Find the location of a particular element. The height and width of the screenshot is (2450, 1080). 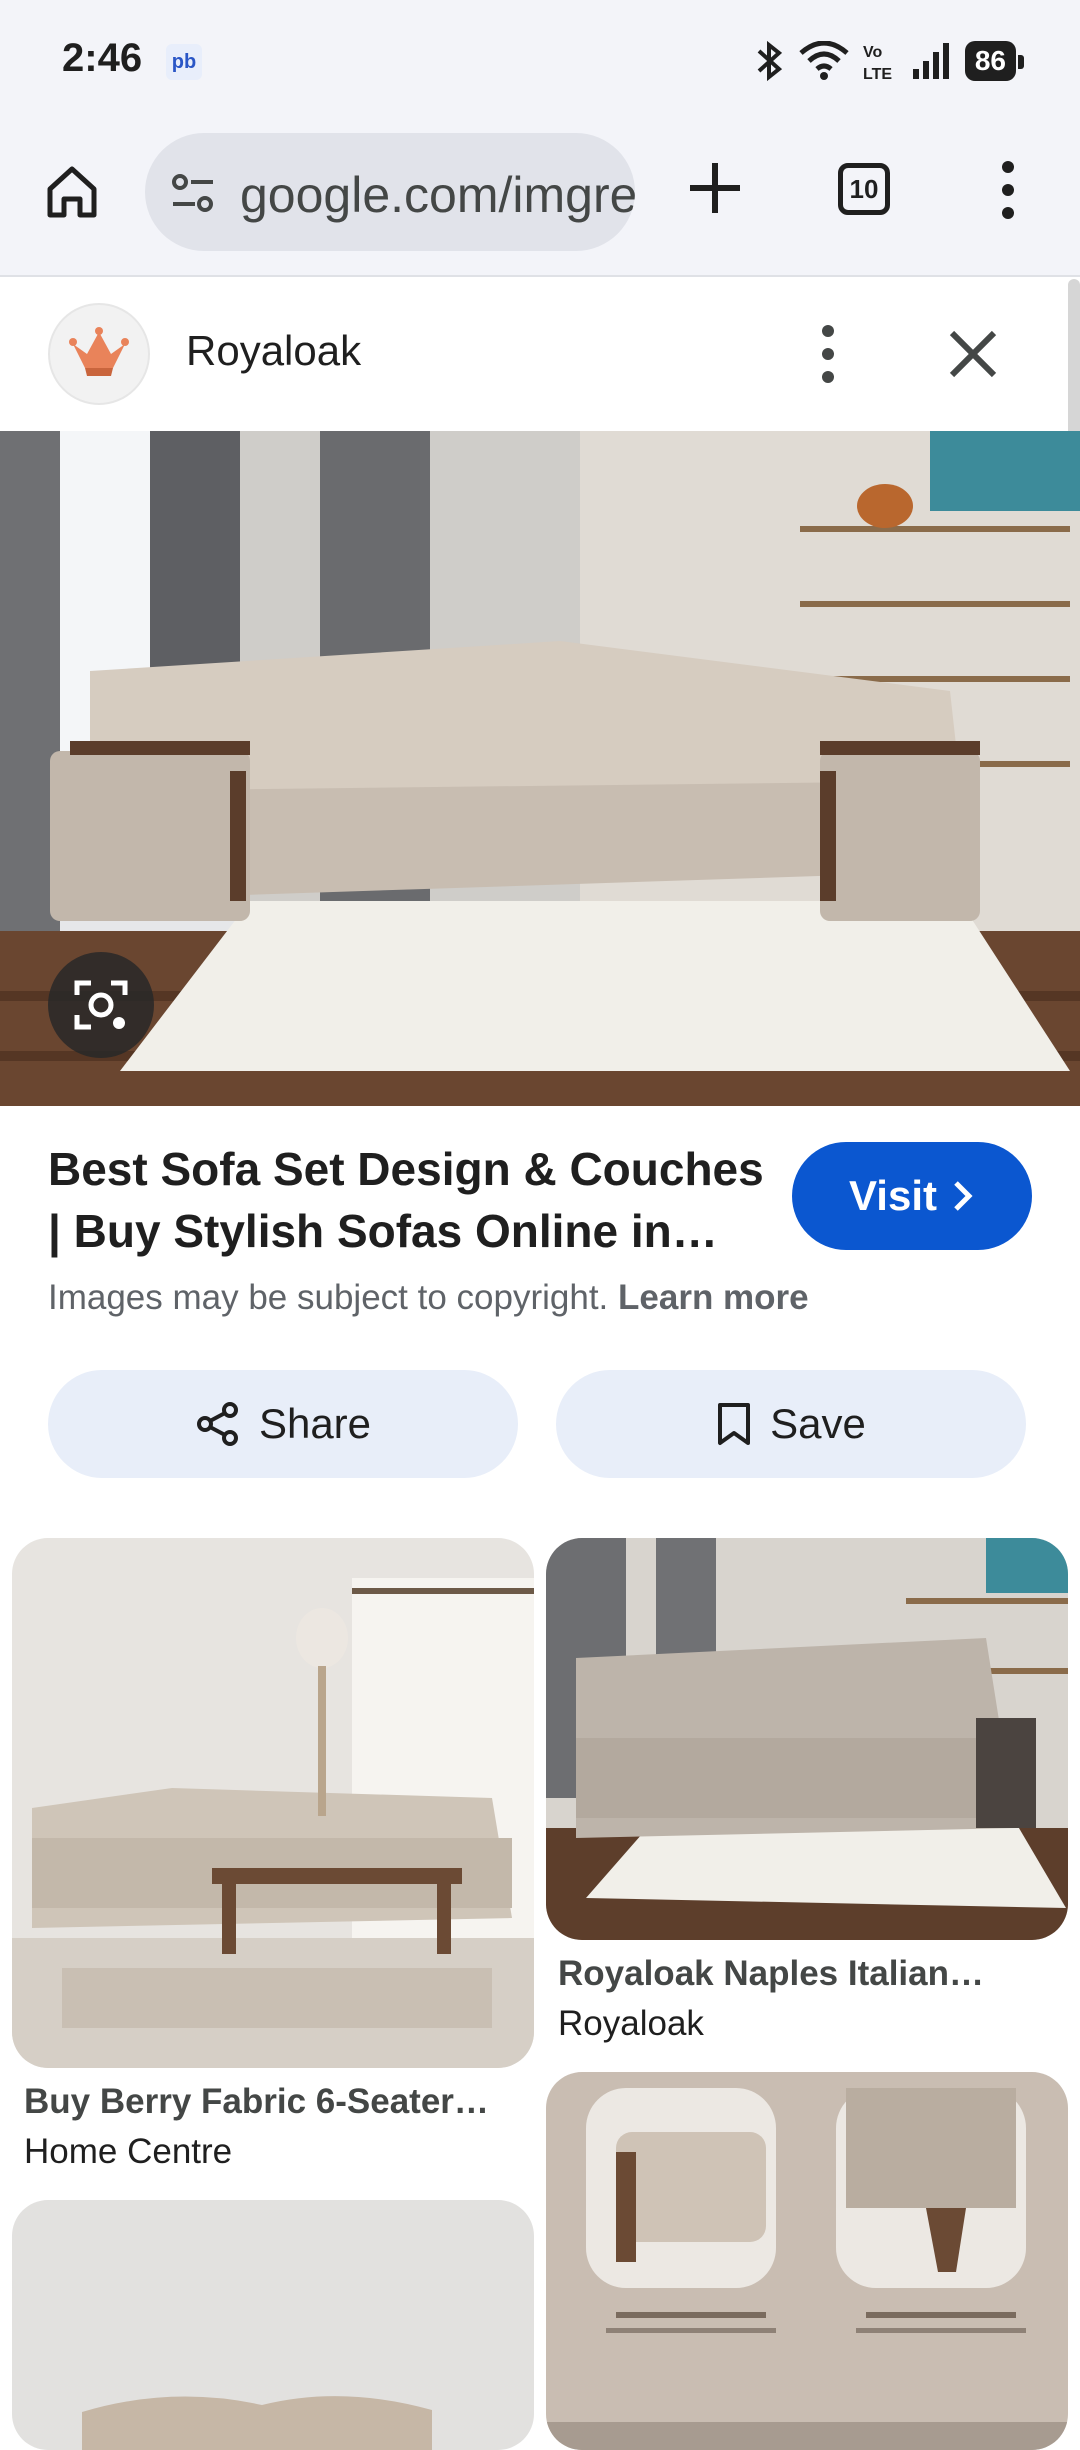

volte-icon: Vo LTE is located at coordinates (877, 63).